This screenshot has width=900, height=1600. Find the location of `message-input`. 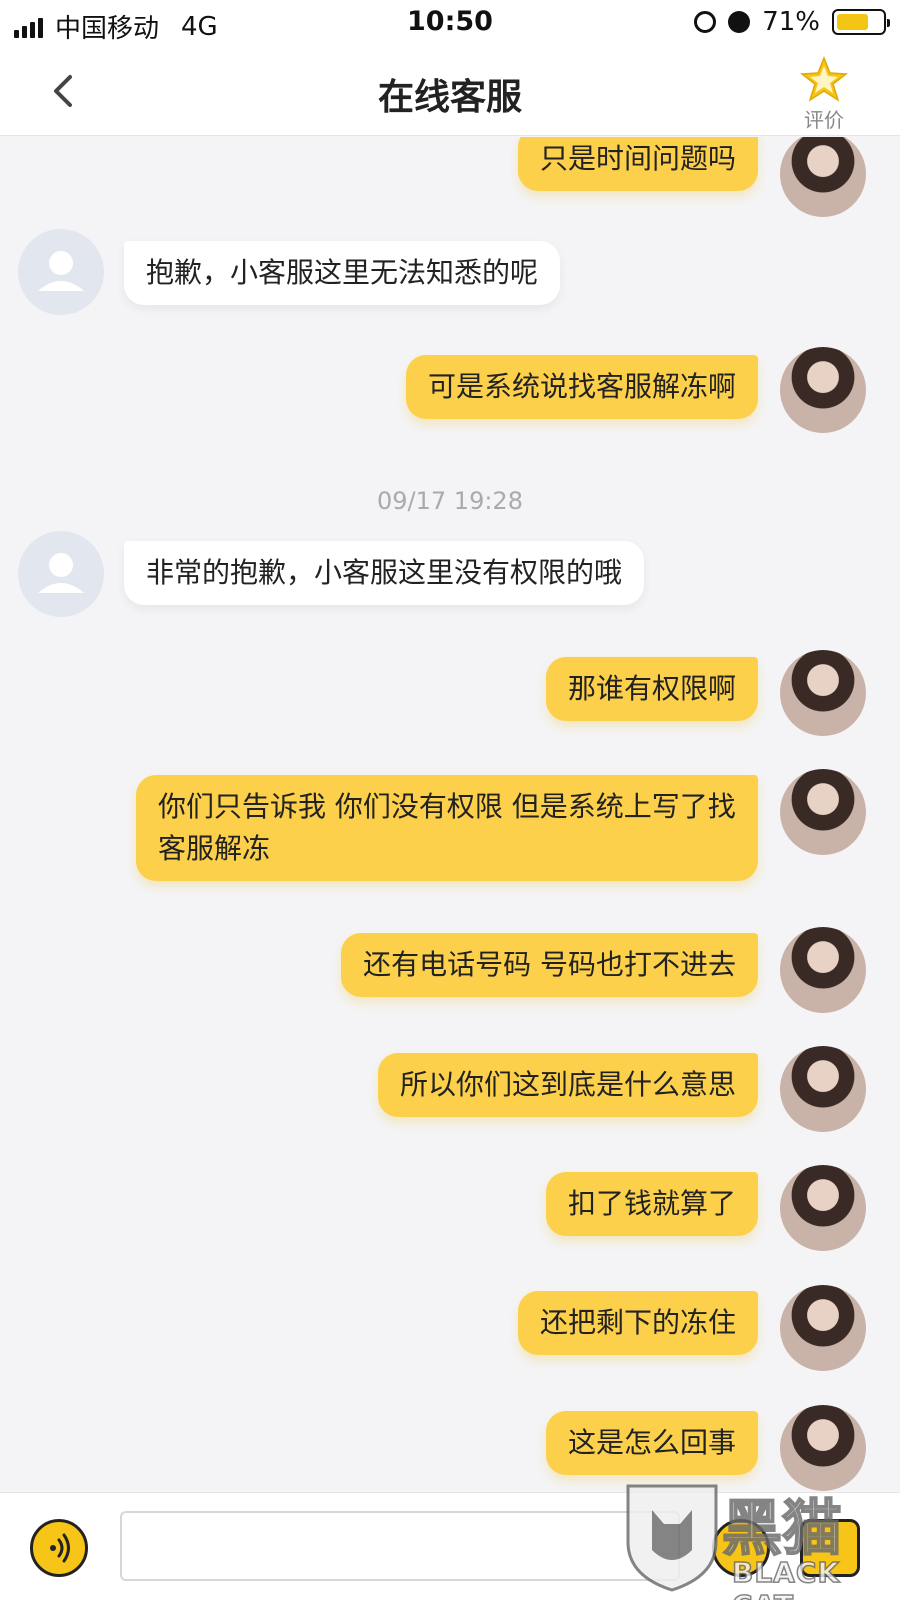

message-input is located at coordinates (400, 1546).